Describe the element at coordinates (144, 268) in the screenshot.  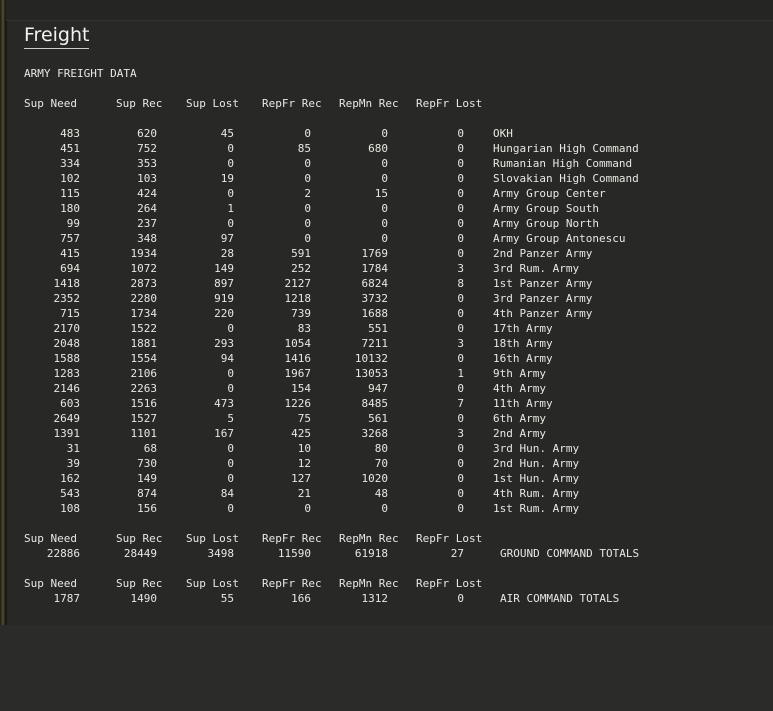
I see `sup-rec-cell: 1072` at that location.